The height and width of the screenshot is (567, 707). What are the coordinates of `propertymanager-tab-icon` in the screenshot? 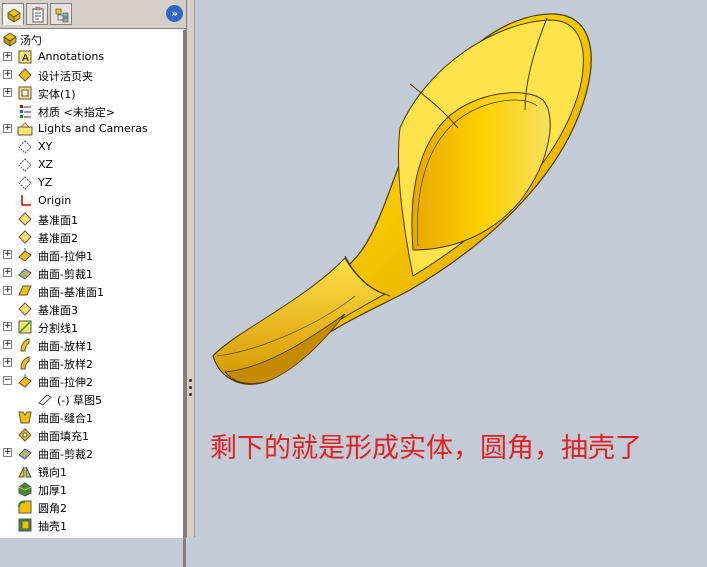 It's located at (38, 15).